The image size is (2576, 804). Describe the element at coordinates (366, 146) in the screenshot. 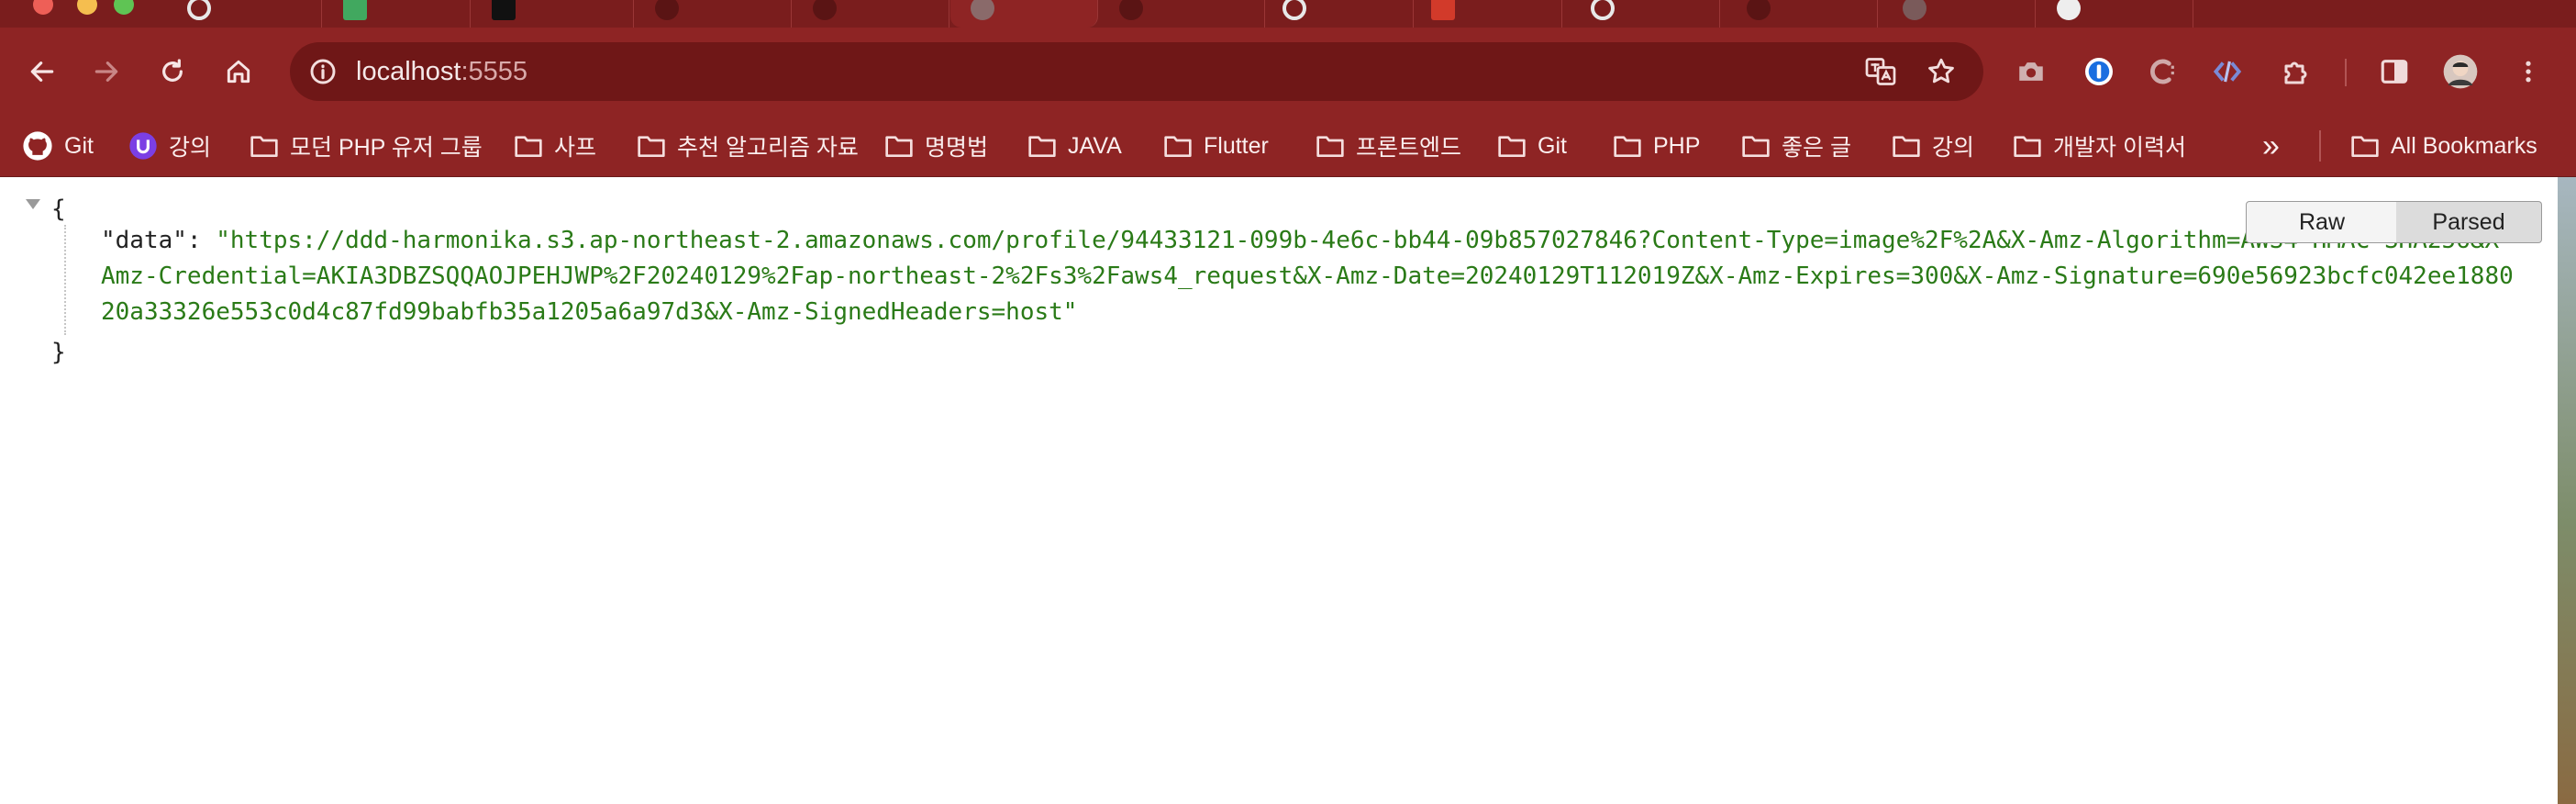

I see `bookmark-folder: 모던 PHP 유저 그룹` at that location.